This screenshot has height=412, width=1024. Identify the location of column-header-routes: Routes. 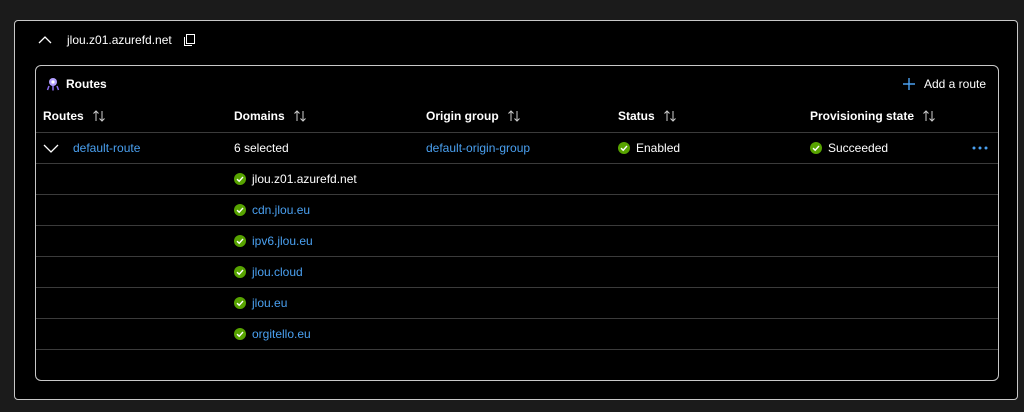
(74, 116).